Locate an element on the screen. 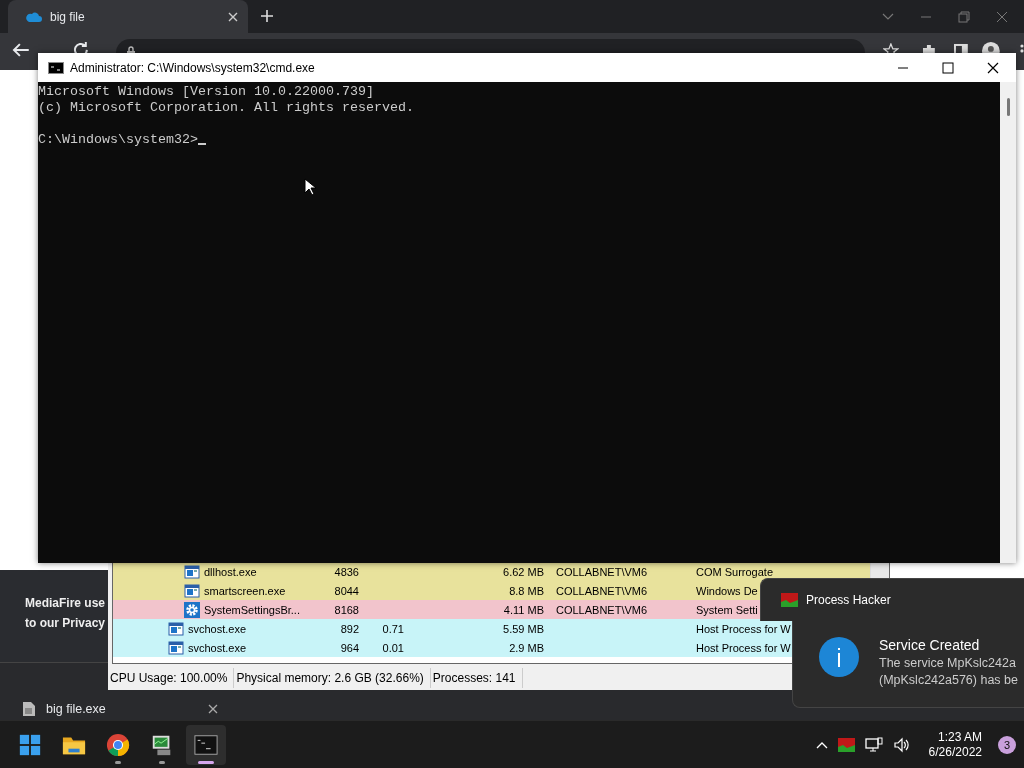  console-line: Microsoft Windows [Version 10.0.22000.739] is located at coordinates (206, 92).